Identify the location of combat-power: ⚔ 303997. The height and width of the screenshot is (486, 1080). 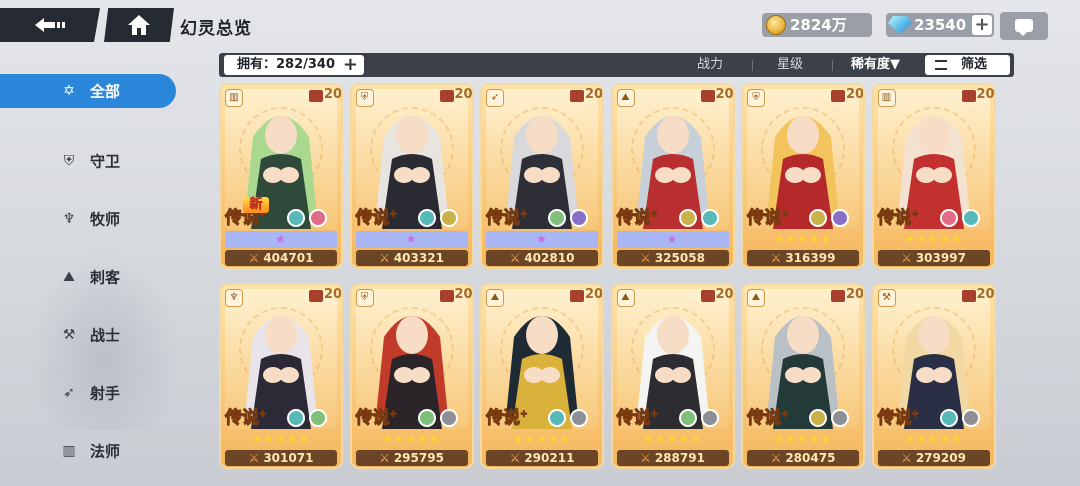
(933, 258).